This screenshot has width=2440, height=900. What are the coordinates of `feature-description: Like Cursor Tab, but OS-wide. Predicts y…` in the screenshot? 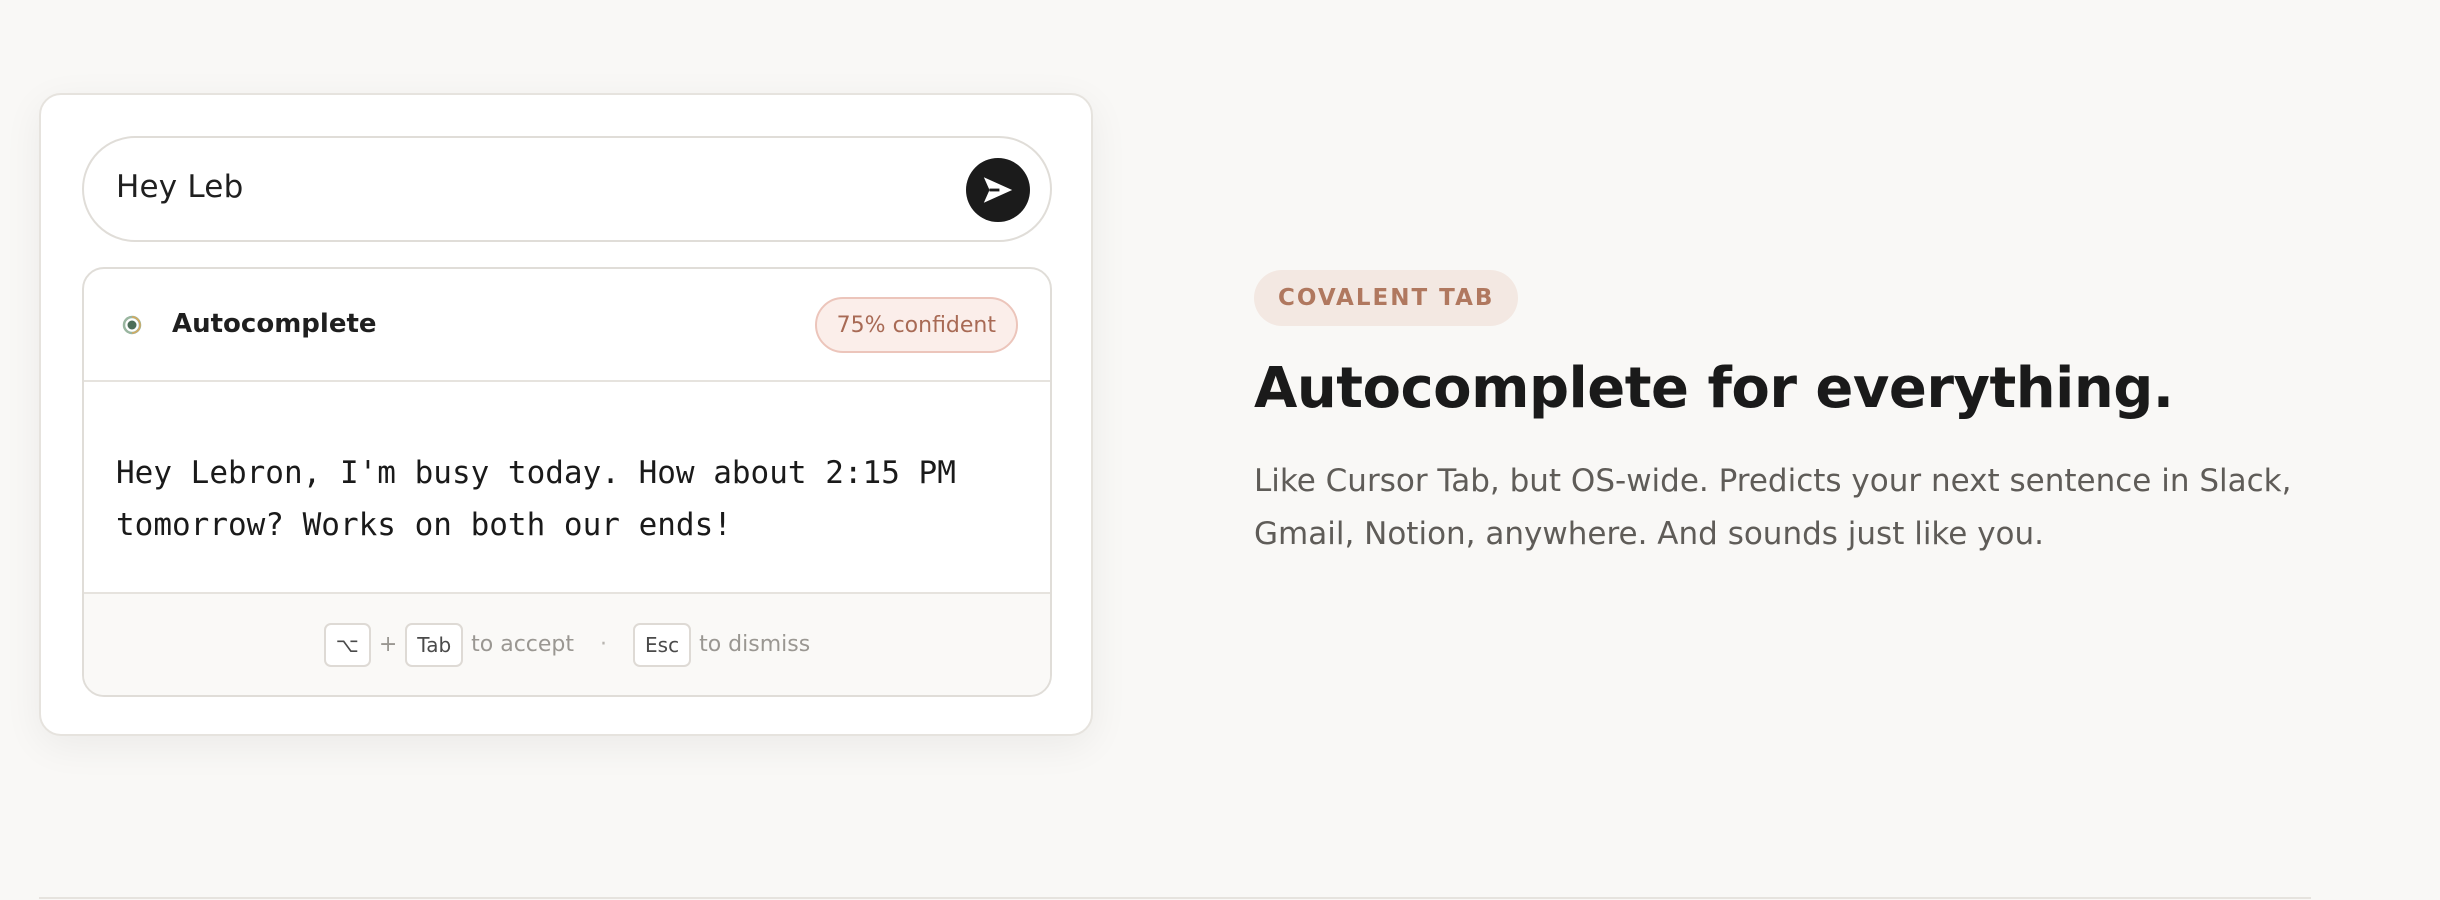 It's located at (1773, 507).